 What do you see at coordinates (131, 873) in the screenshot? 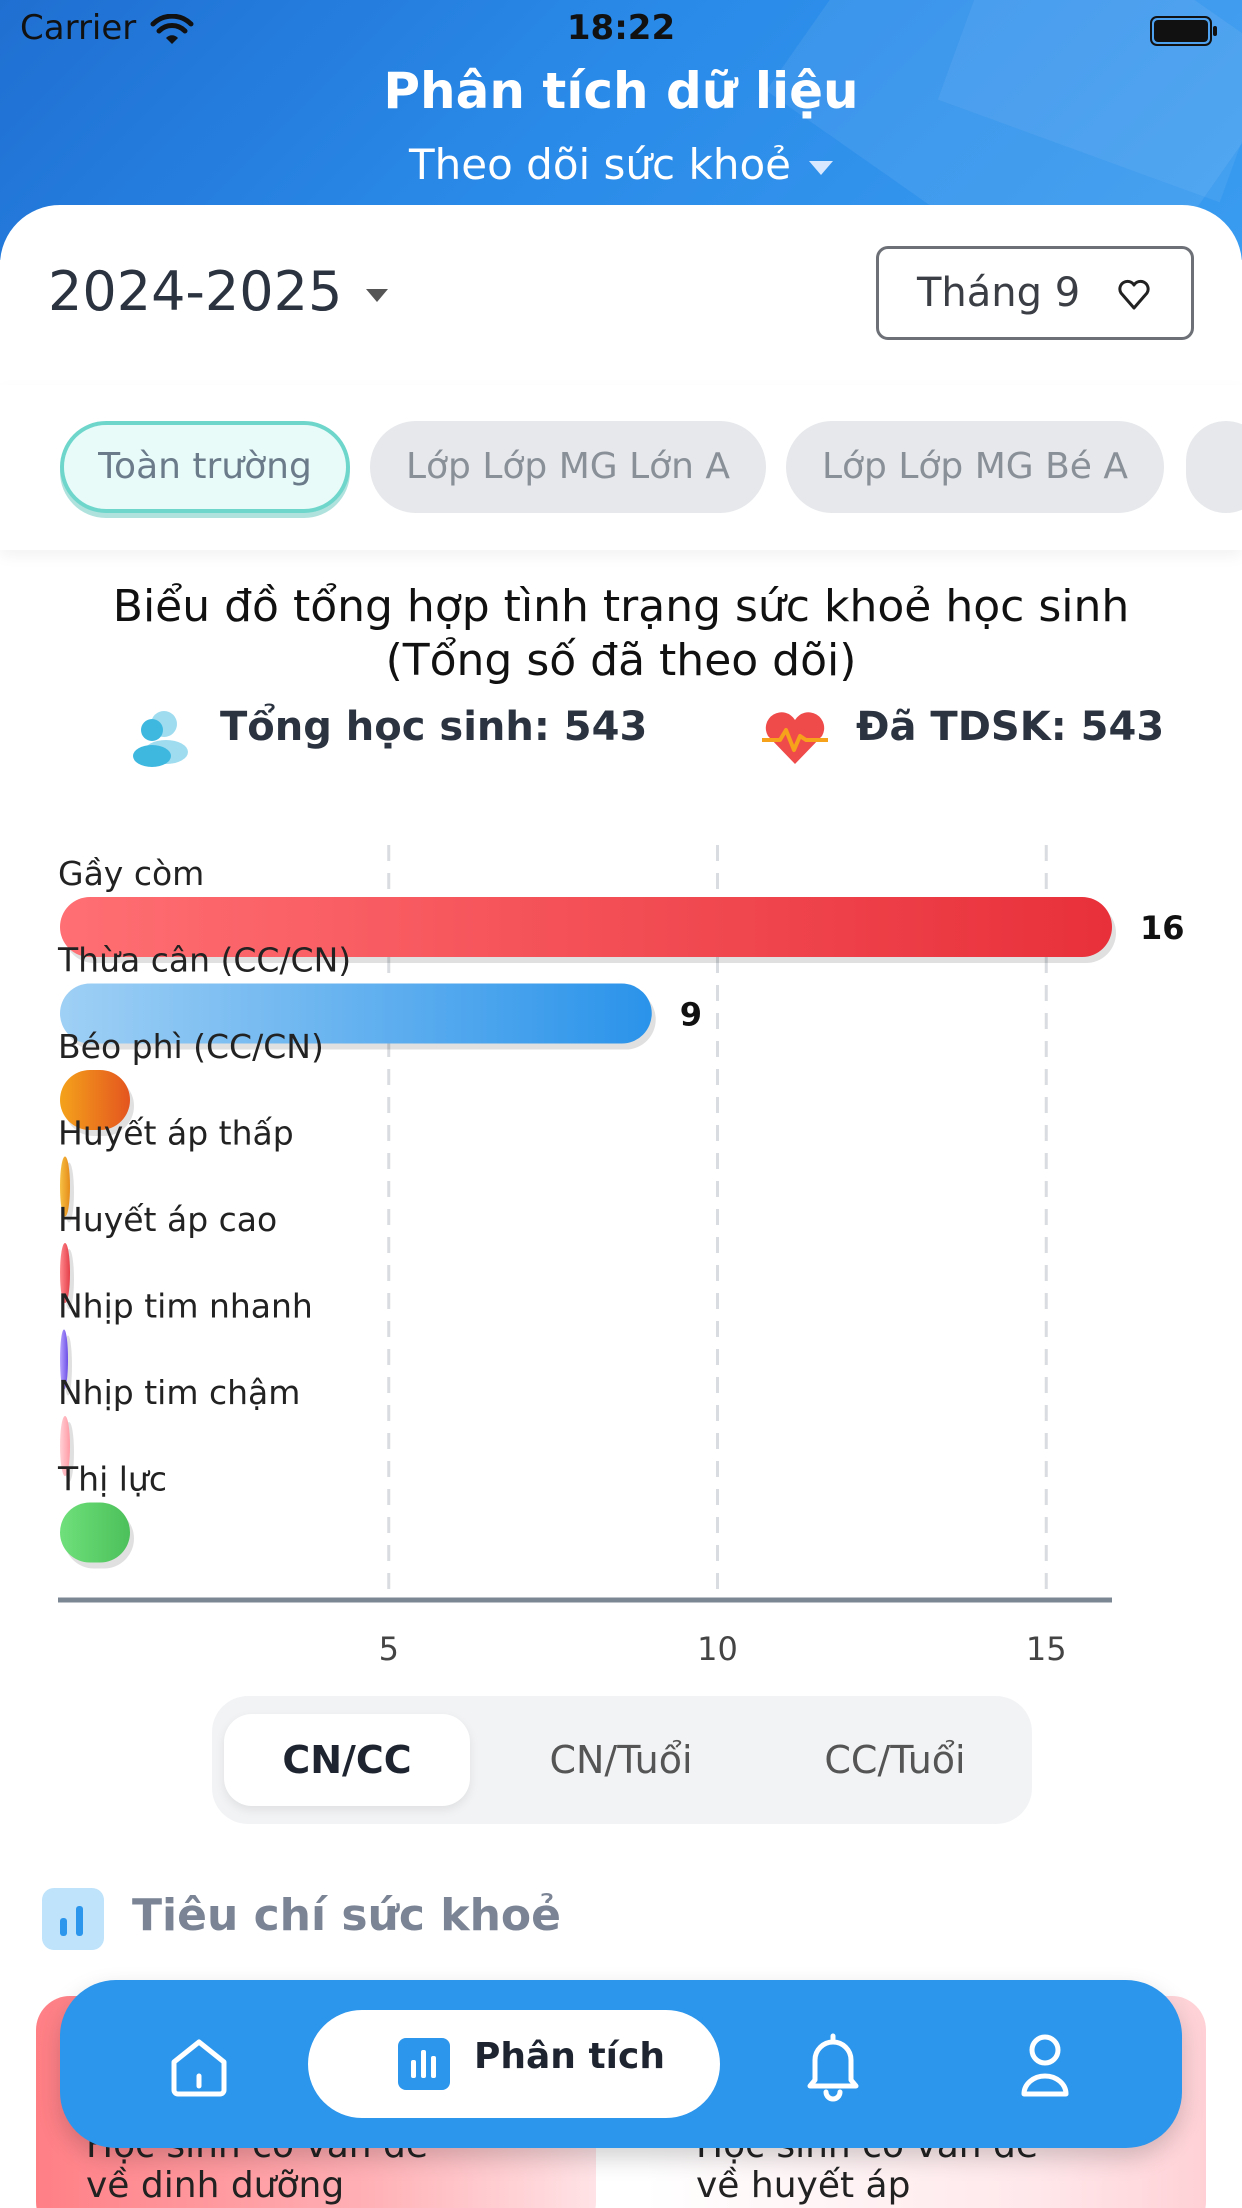
I see `category-label: Gầy còm` at bounding box center [131, 873].